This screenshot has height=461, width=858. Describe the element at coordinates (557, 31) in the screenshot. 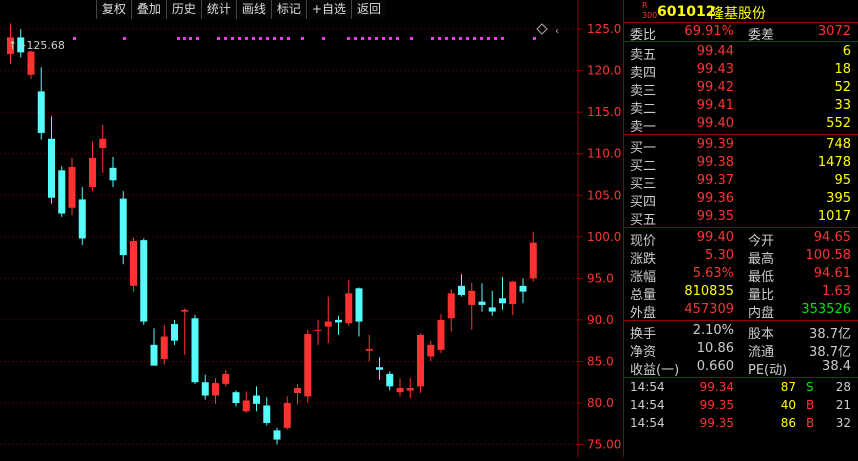

I see `collapse-icon: ‹` at that location.